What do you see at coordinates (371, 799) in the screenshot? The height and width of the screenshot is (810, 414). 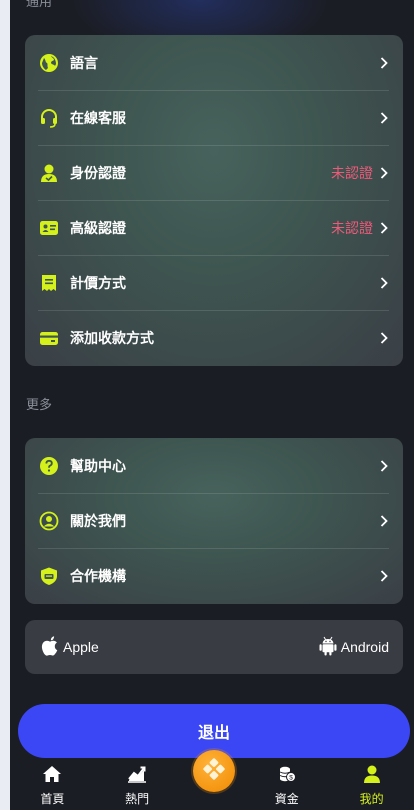 I see `tab-label: 我的` at bounding box center [371, 799].